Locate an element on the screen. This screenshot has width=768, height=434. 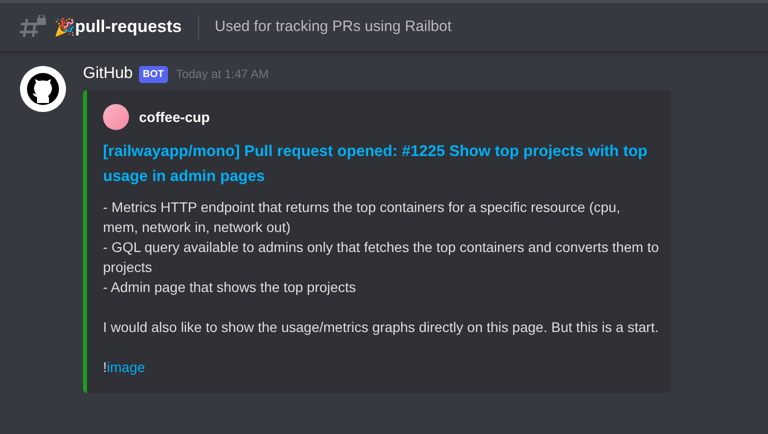
footer-text: ! is located at coordinates (105, 367).